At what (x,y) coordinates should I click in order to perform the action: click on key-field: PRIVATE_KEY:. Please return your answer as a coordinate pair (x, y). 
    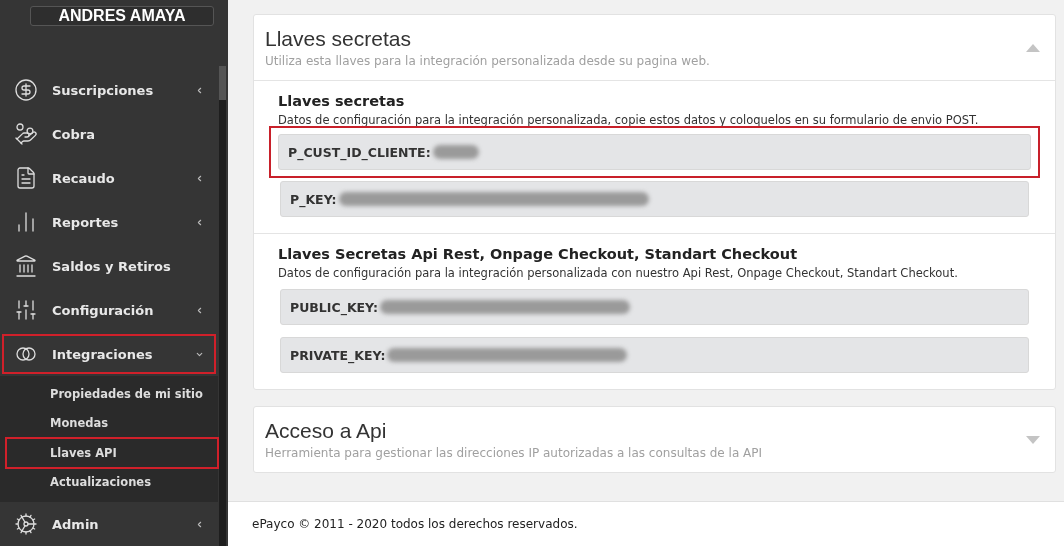
    Looking at the image, I should click on (654, 355).